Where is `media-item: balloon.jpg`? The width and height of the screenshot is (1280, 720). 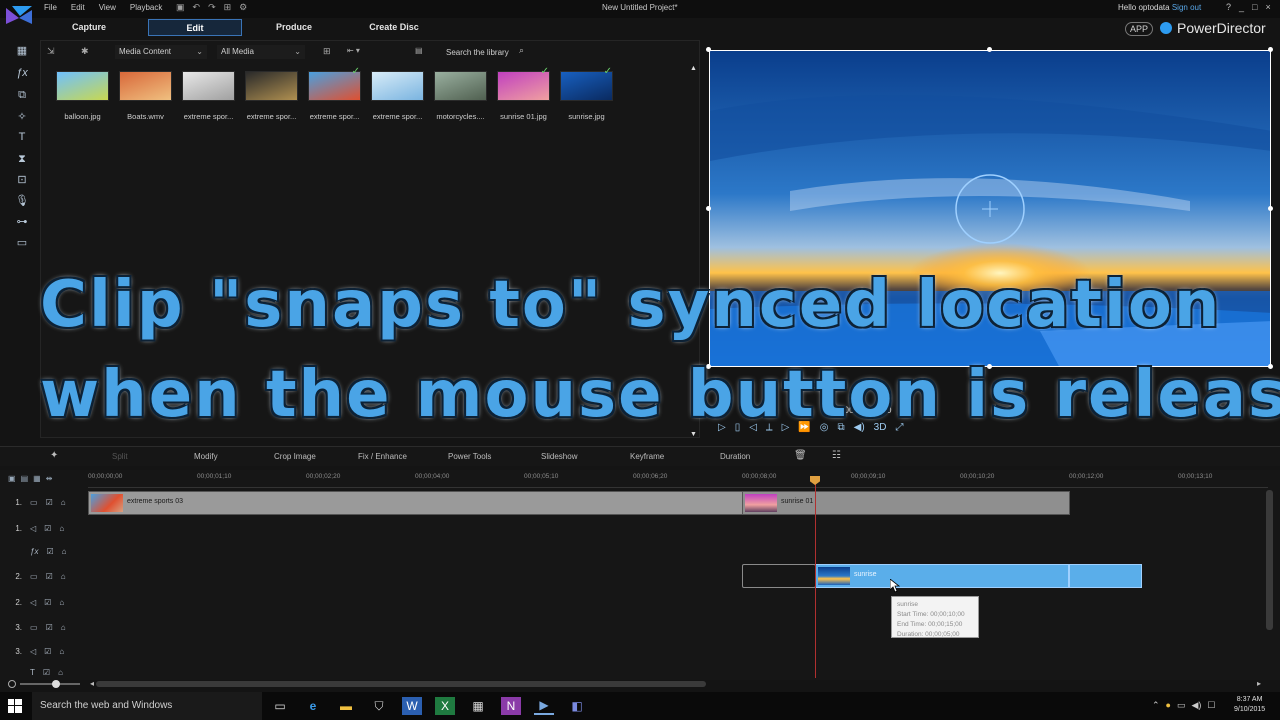 media-item: balloon.jpg is located at coordinates (82, 96).